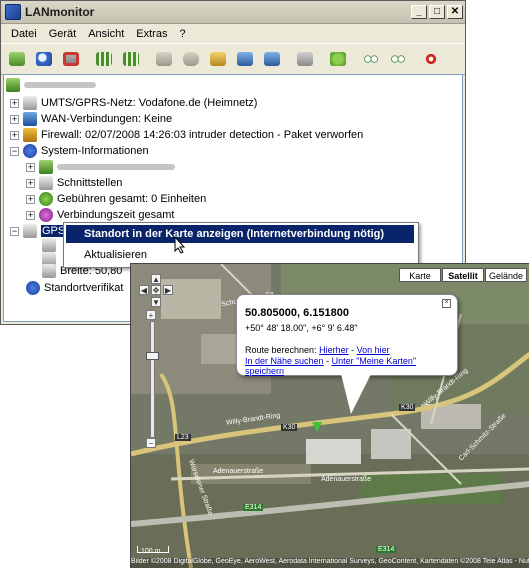 This screenshot has height=568, width=529. I want to click on tree-item-label: WAN-Verbindungen: Keine, so click(107, 119).